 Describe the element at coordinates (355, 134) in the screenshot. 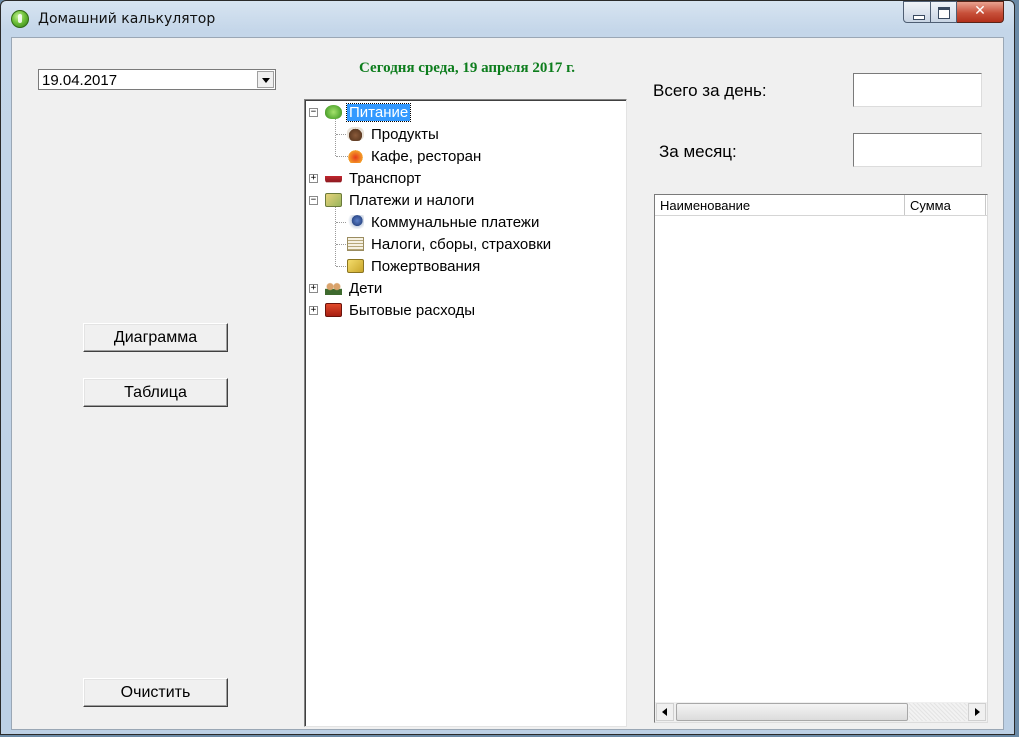

I see `groceries-icon` at that location.